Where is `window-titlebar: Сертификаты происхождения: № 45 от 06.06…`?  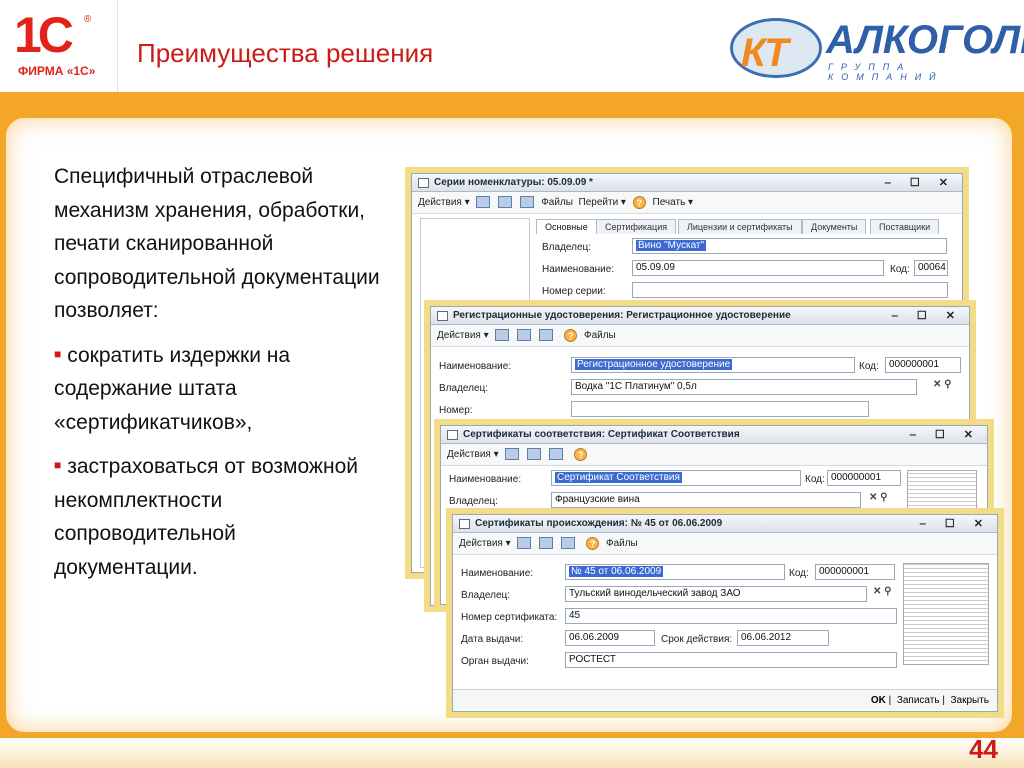
window-titlebar: Сертификаты происхождения: № 45 от 06.06… is located at coordinates (725, 524).